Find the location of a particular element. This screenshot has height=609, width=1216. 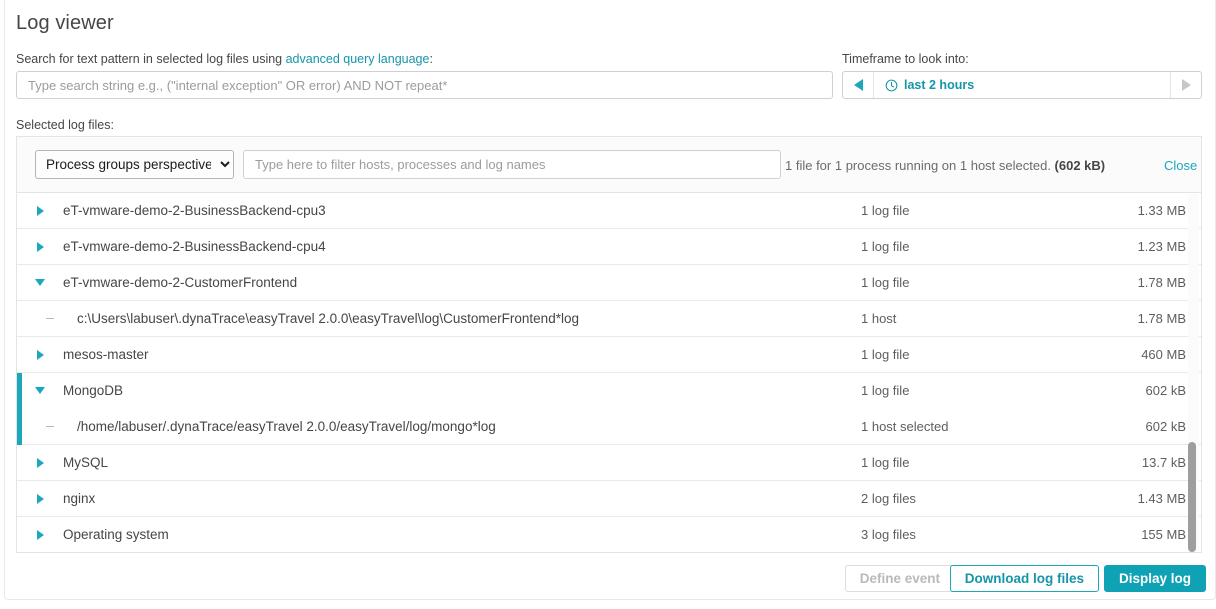

table-scrollbar-track is located at coordinates (1193, 373).